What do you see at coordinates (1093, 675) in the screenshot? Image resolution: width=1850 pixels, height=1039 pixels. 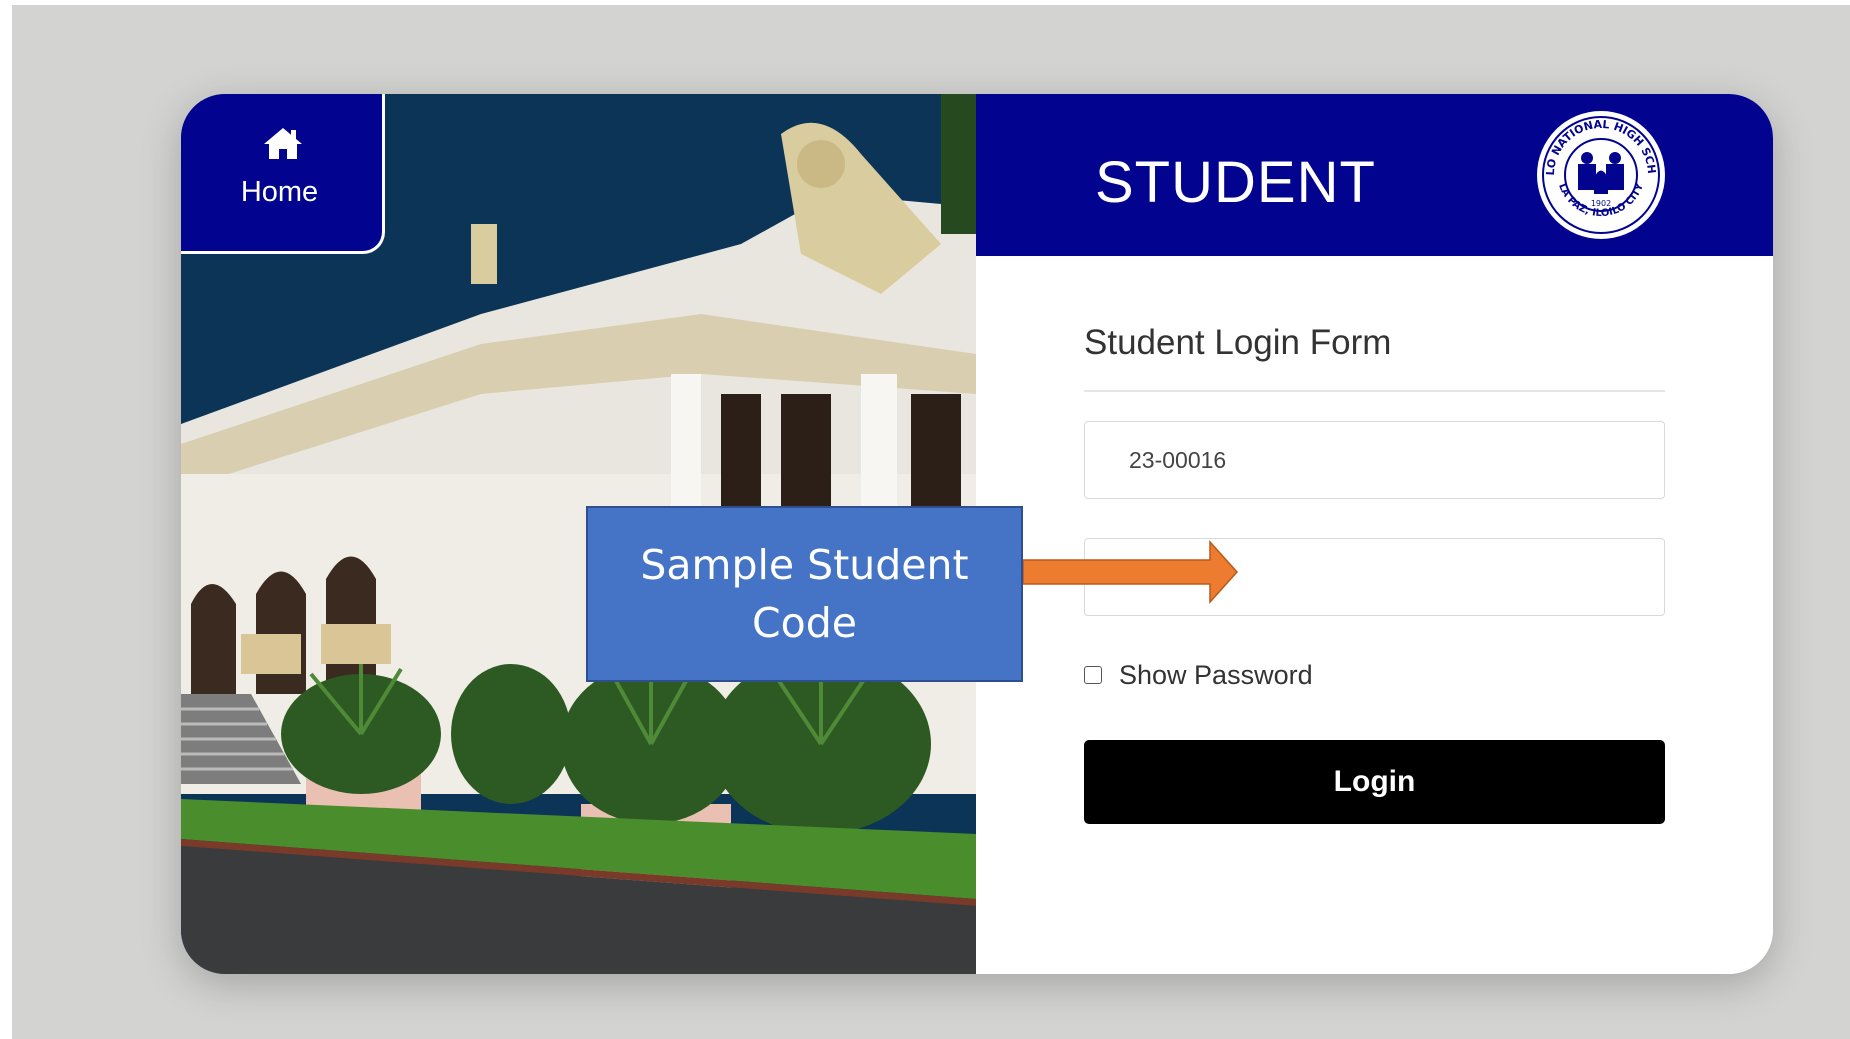 I see `show-password-checkbox` at bounding box center [1093, 675].